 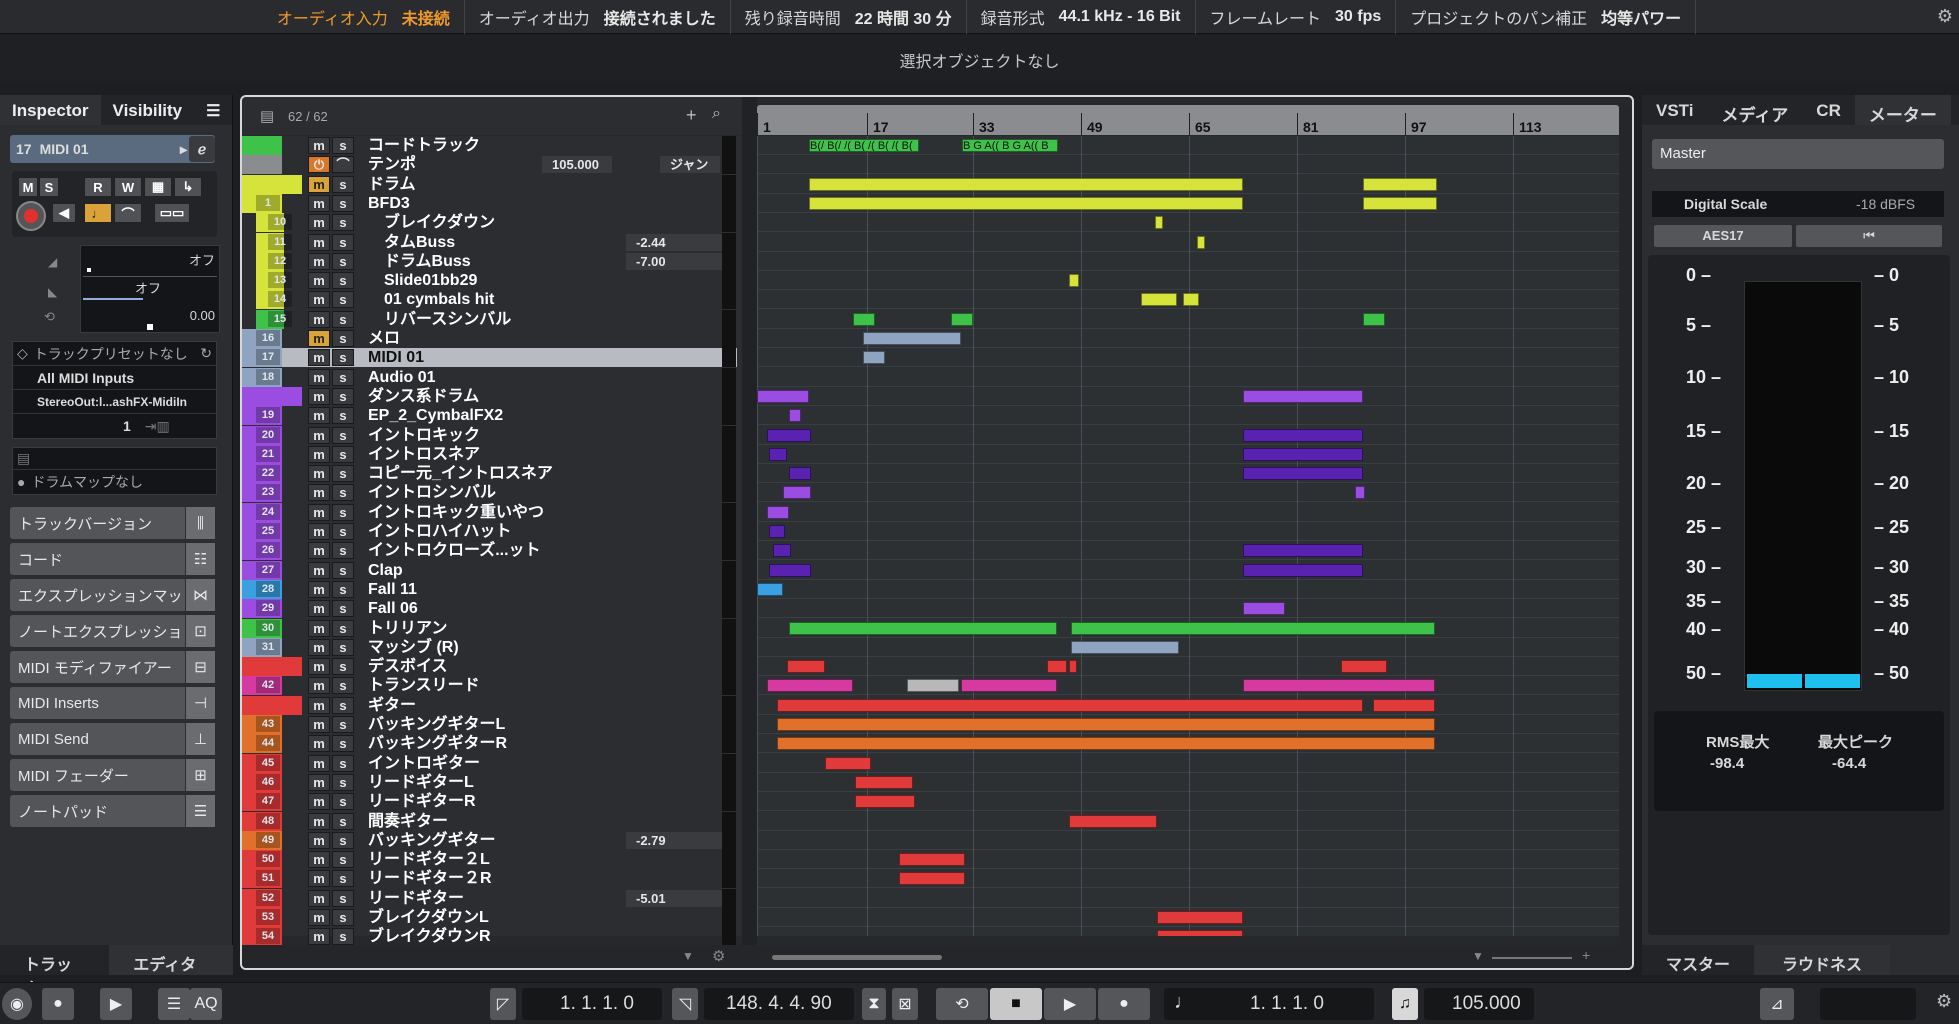 What do you see at coordinates (489, 570) in the screenshot?
I see `track-row: 27 m s Clap` at bounding box center [489, 570].